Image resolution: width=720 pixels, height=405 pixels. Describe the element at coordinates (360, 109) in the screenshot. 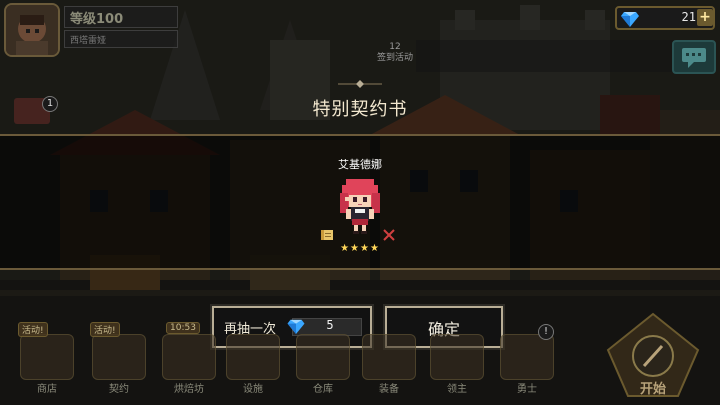

I see `dialog-title: 特别契约书` at that location.